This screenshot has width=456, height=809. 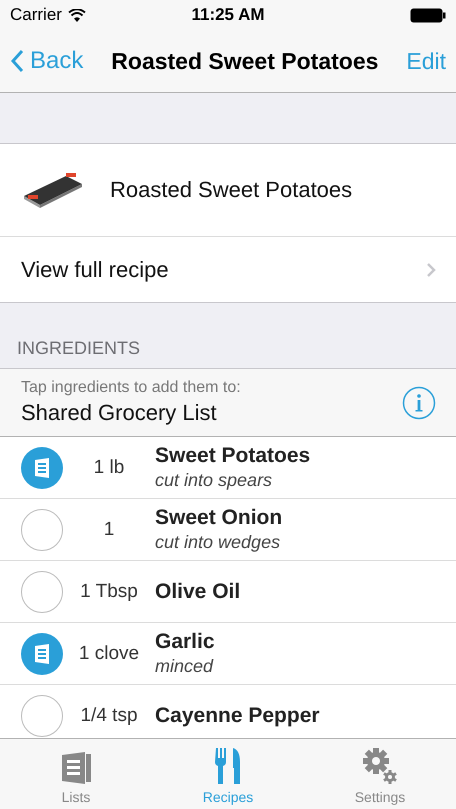 I want to click on view-recipe-label: View full recipe, so click(x=95, y=269).